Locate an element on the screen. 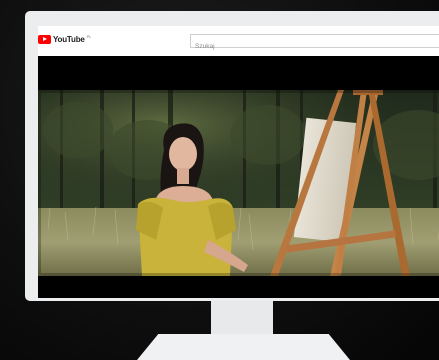 Image resolution: width=439 pixels, height=360 pixels. search-input is located at coordinates (315, 46).